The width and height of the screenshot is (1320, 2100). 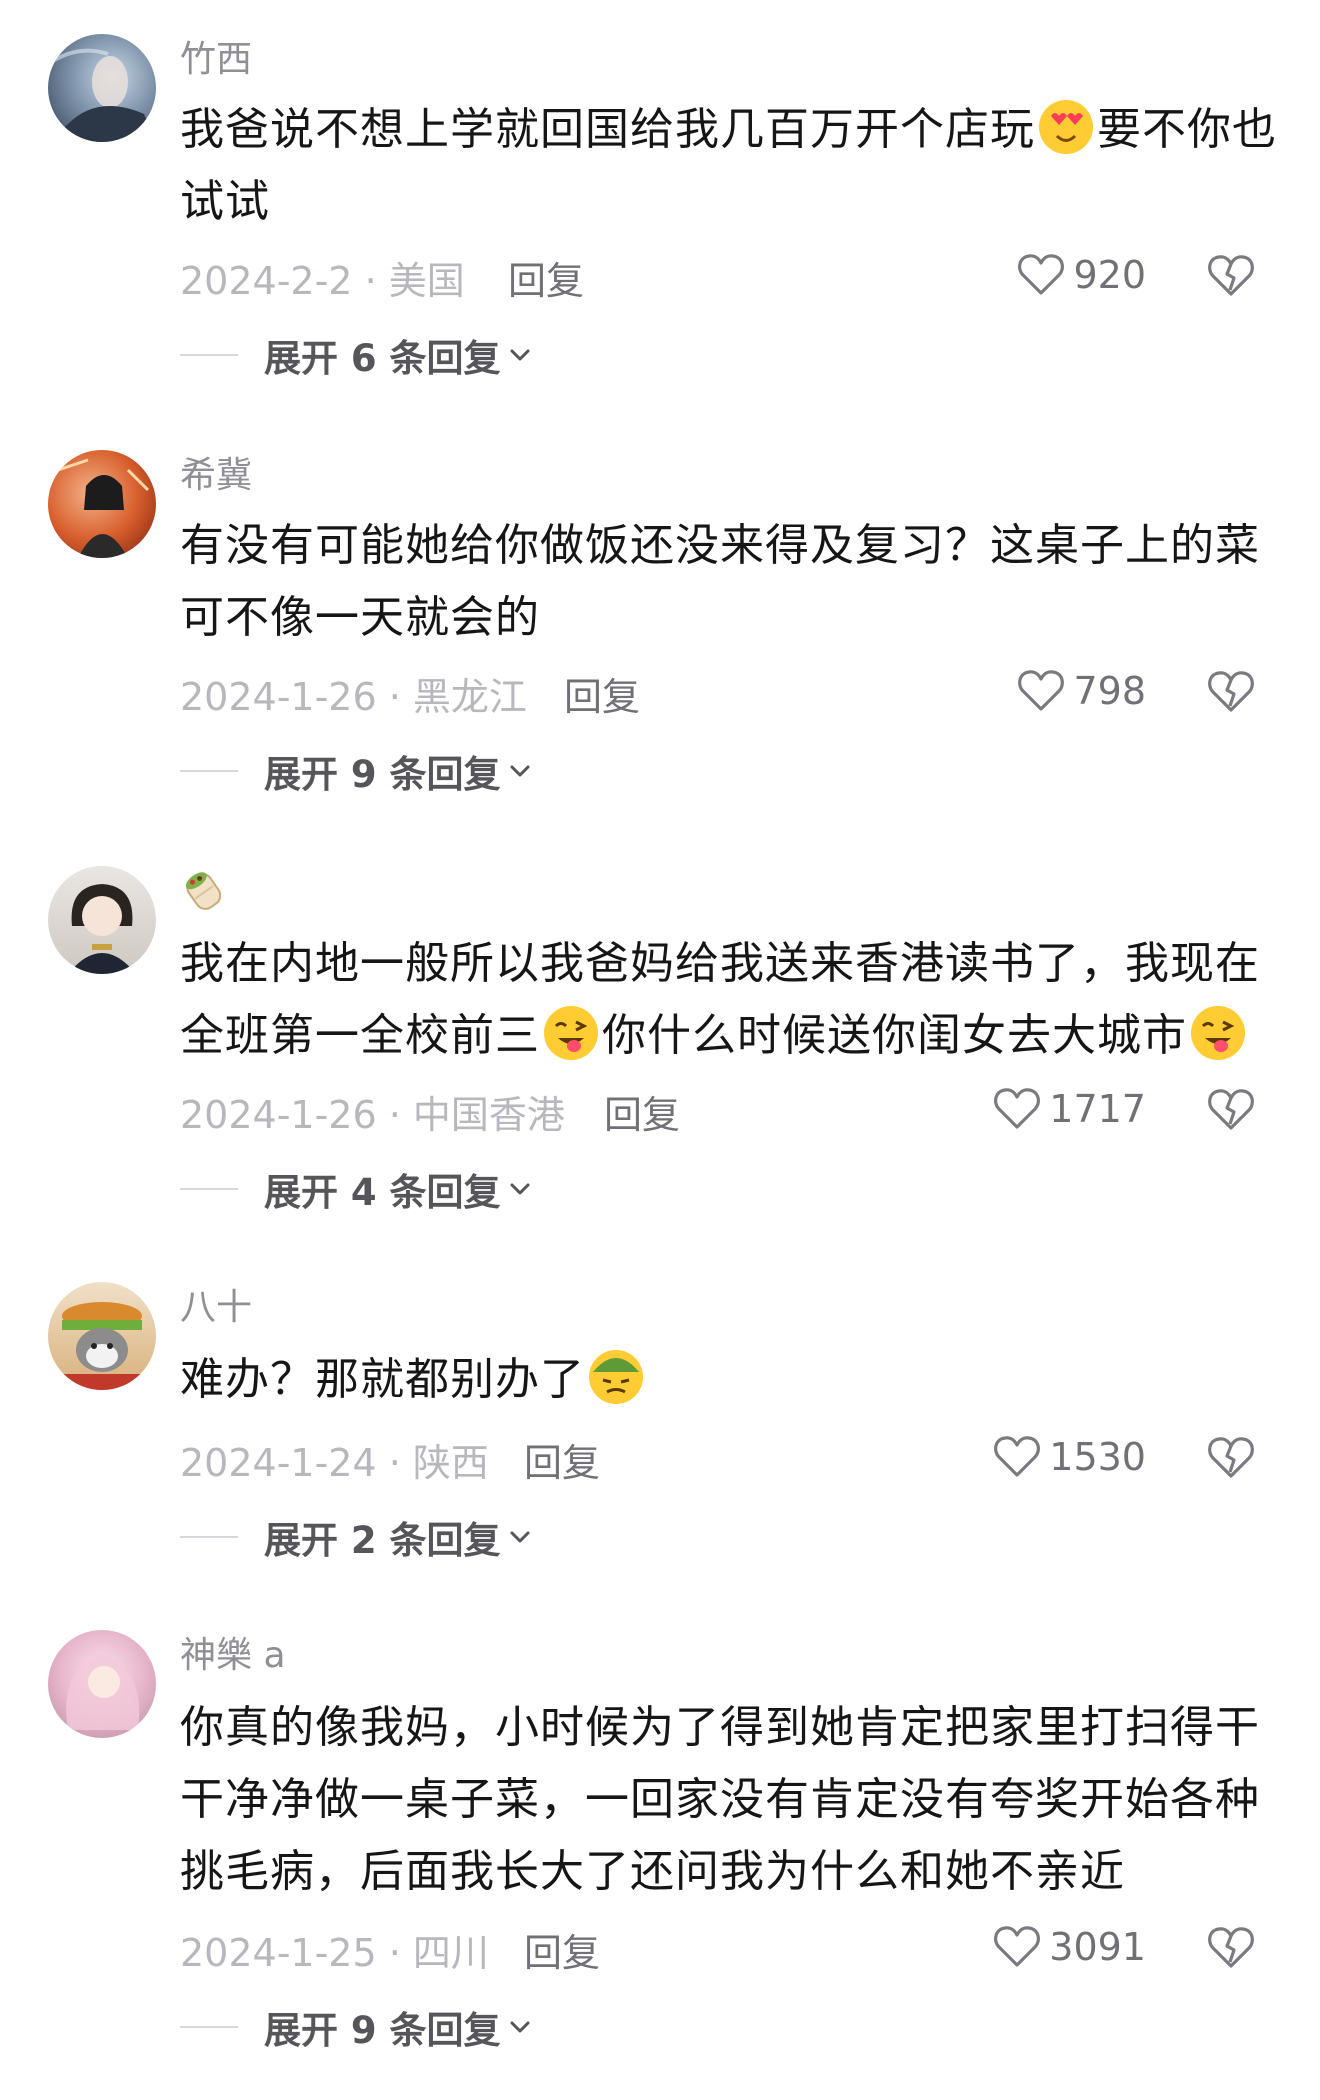 I want to click on comment-meta: 2024-2-2 · 美国, so click(x=322, y=276).